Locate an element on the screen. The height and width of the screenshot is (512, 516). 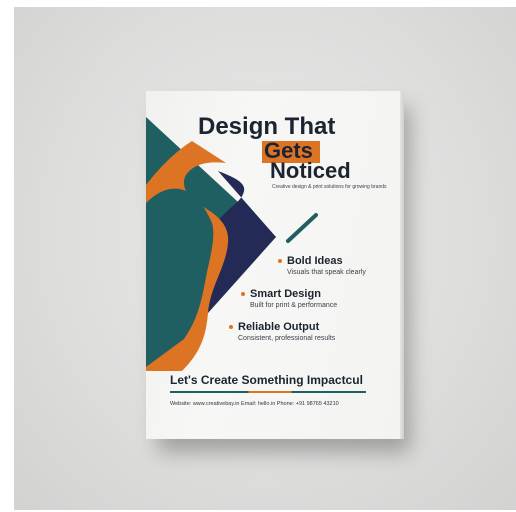
feature-subtitle: Visuals that speak clearly is located at coordinates (326, 272).